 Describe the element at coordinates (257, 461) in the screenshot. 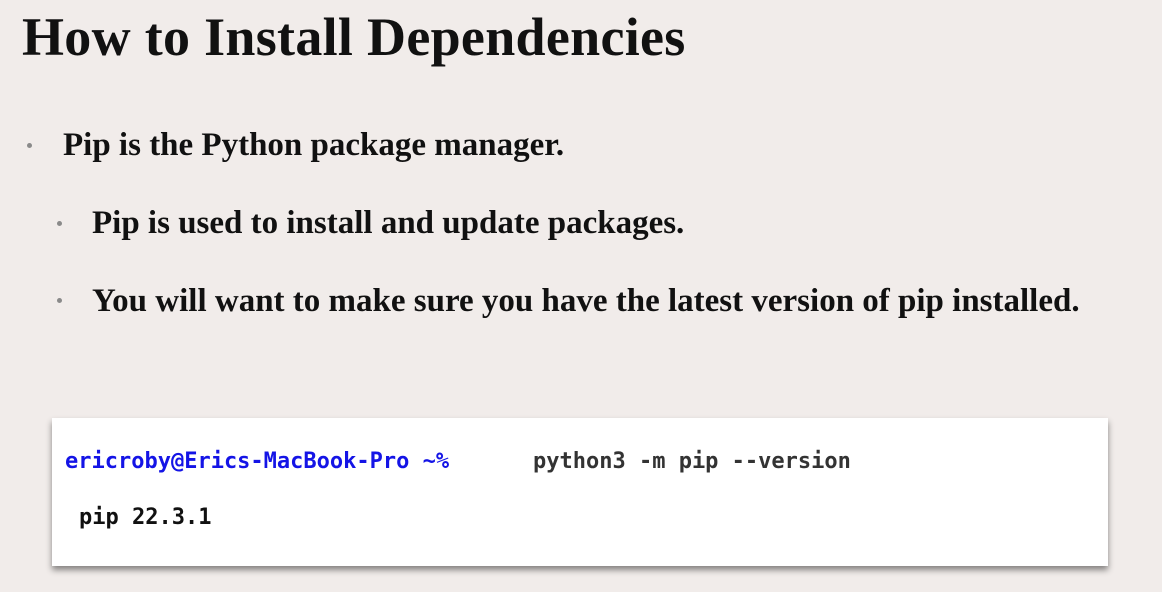

I see `terminal-prompt: ericroby@Erics-MacBook-Pro ~%` at that location.